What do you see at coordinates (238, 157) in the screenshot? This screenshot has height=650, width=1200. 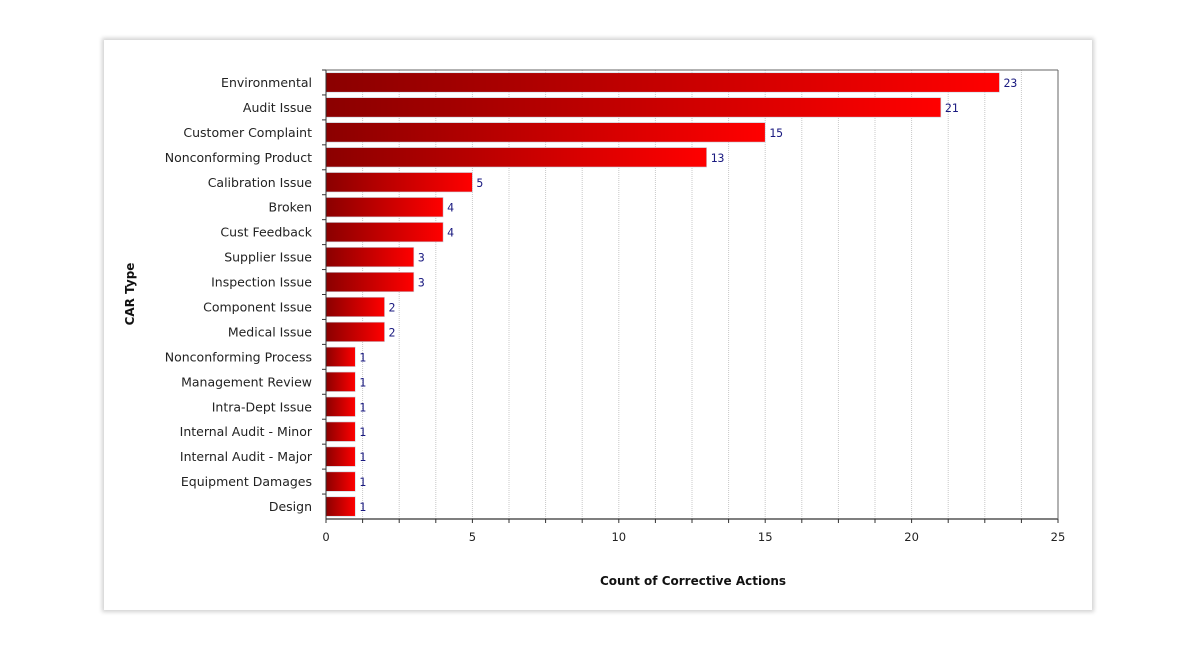 I see `category-label: Nonconforming Product` at bounding box center [238, 157].